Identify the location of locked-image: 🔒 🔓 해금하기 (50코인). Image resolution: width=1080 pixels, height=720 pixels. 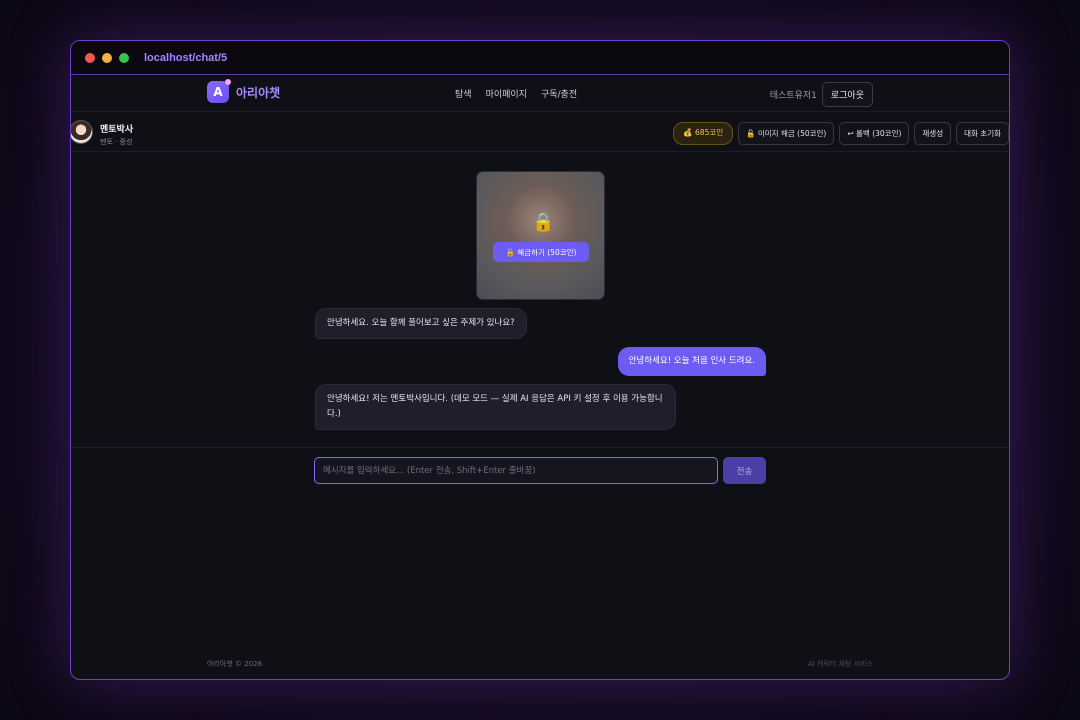
(540, 235).